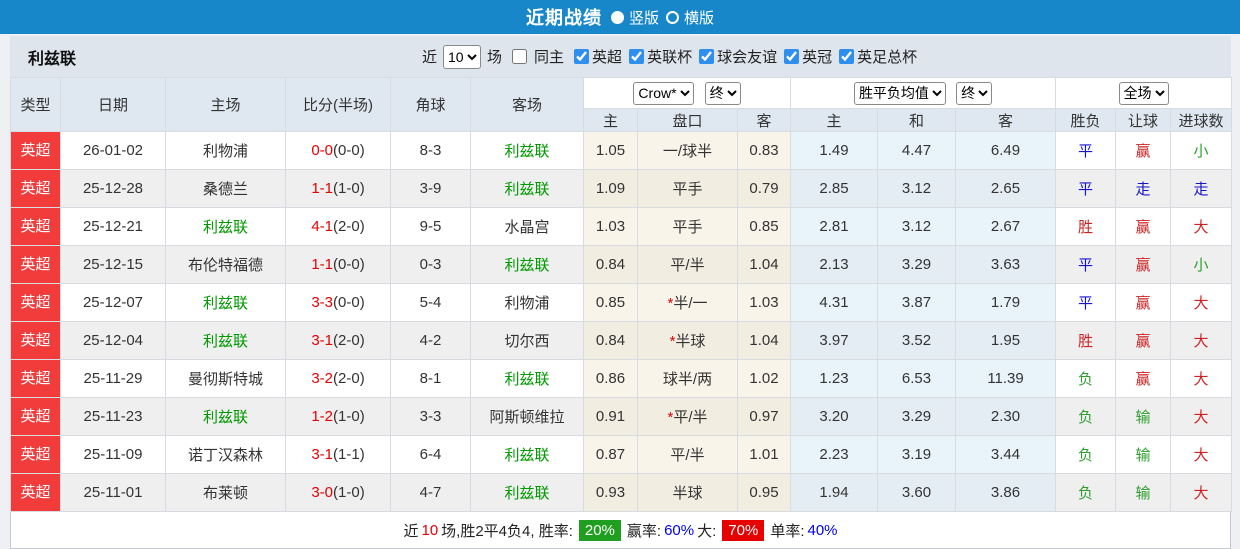 Image resolution: width=1240 pixels, height=549 pixels. I want to click on score-cell: 1-21-0, so click(338, 416).